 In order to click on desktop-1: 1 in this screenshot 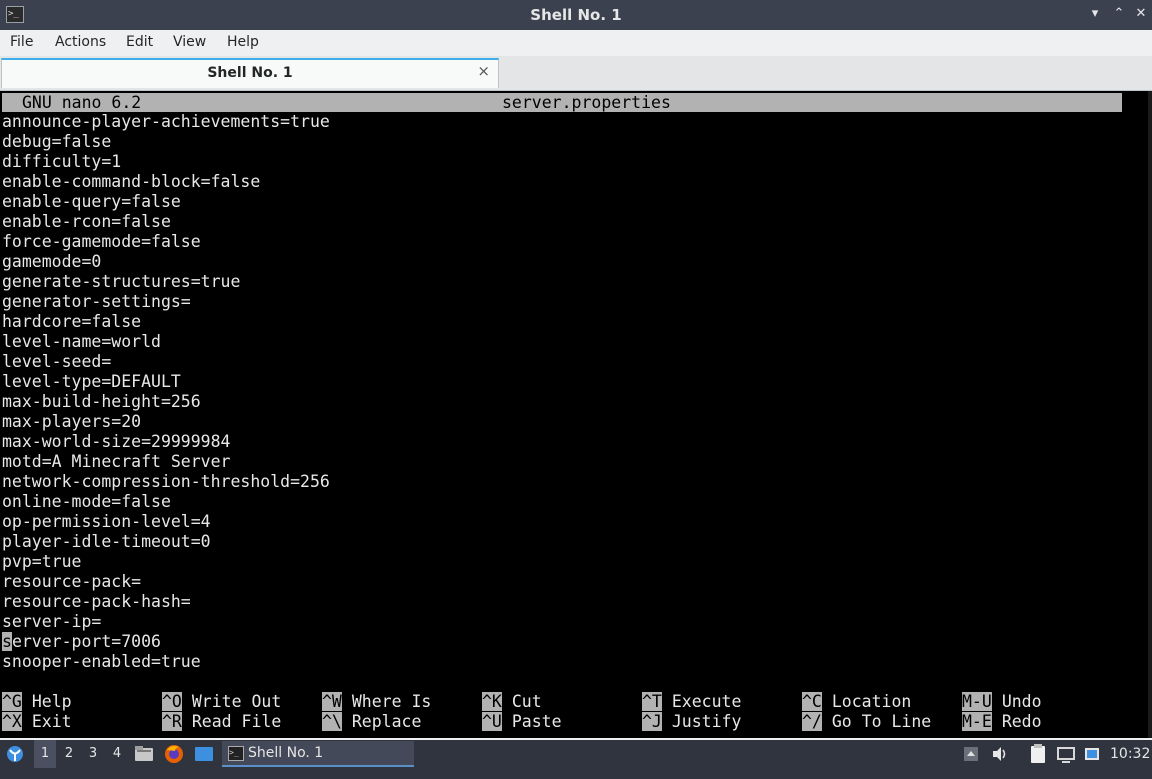, I will do `click(45, 754)`.